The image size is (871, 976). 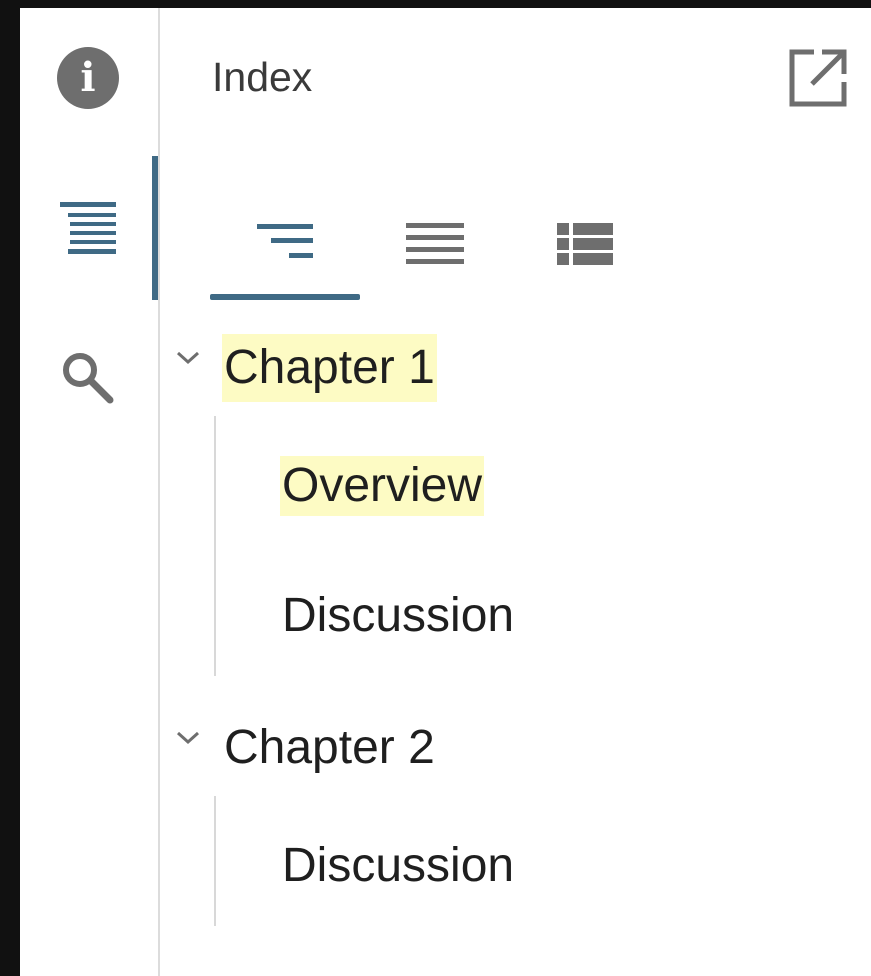 What do you see at coordinates (382, 486) in the screenshot?
I see `section-label: Overview` at bounding box center [382, 486].